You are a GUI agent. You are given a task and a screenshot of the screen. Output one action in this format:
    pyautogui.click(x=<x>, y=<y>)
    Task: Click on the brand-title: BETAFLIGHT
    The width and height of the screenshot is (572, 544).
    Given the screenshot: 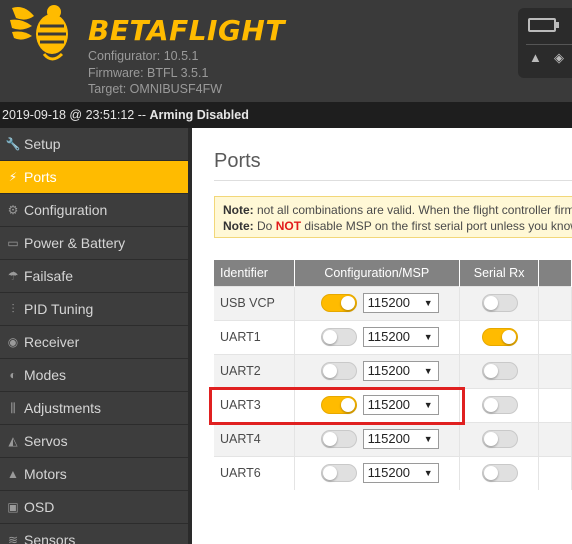 What is the action you would take?
    pyautogui.click(x=186, y=30)
    